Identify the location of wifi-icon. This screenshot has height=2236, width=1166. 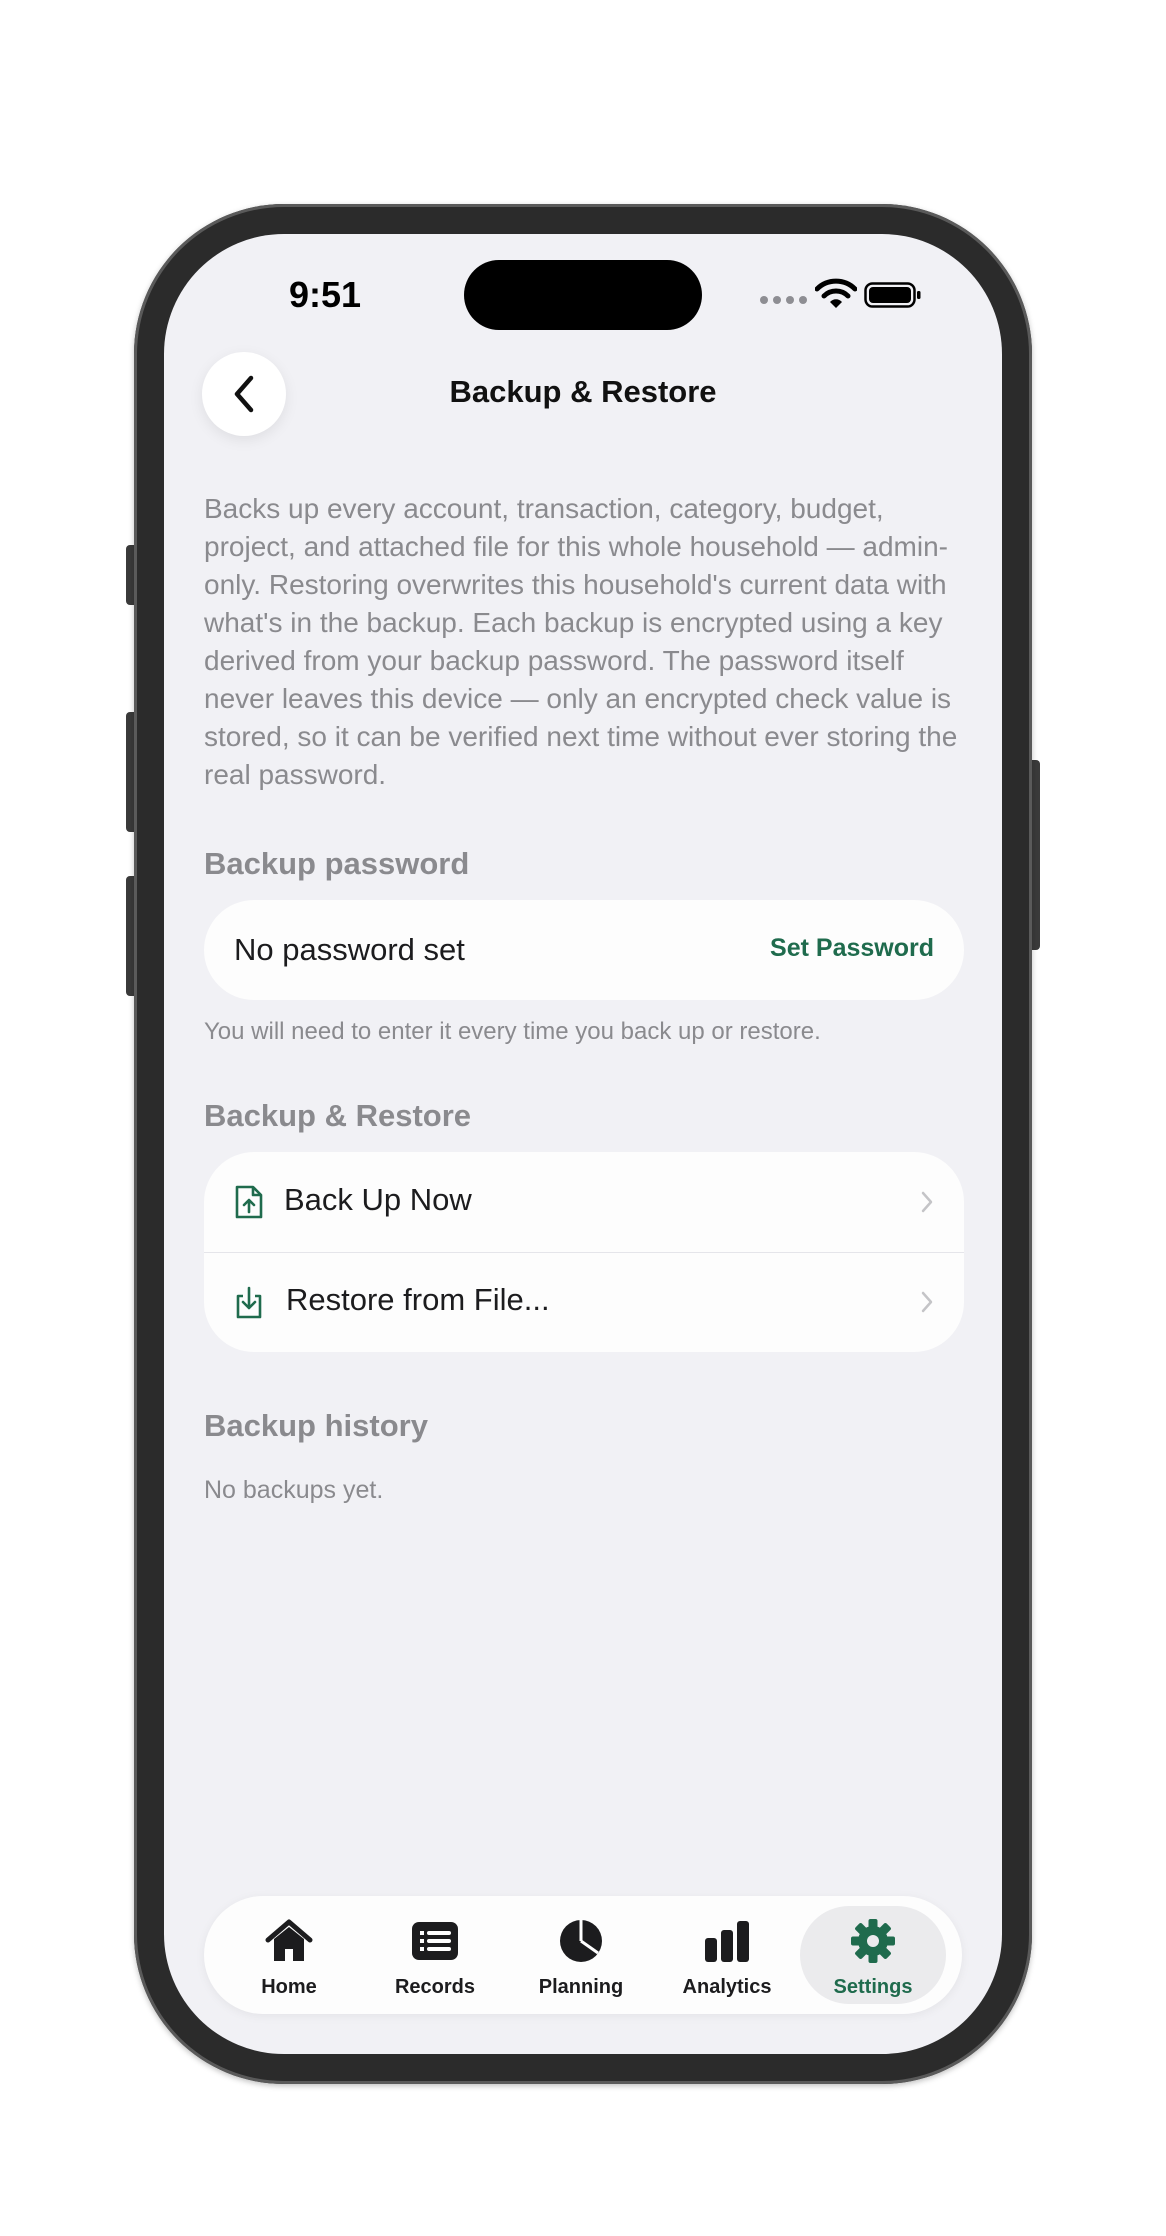
(836, 293).